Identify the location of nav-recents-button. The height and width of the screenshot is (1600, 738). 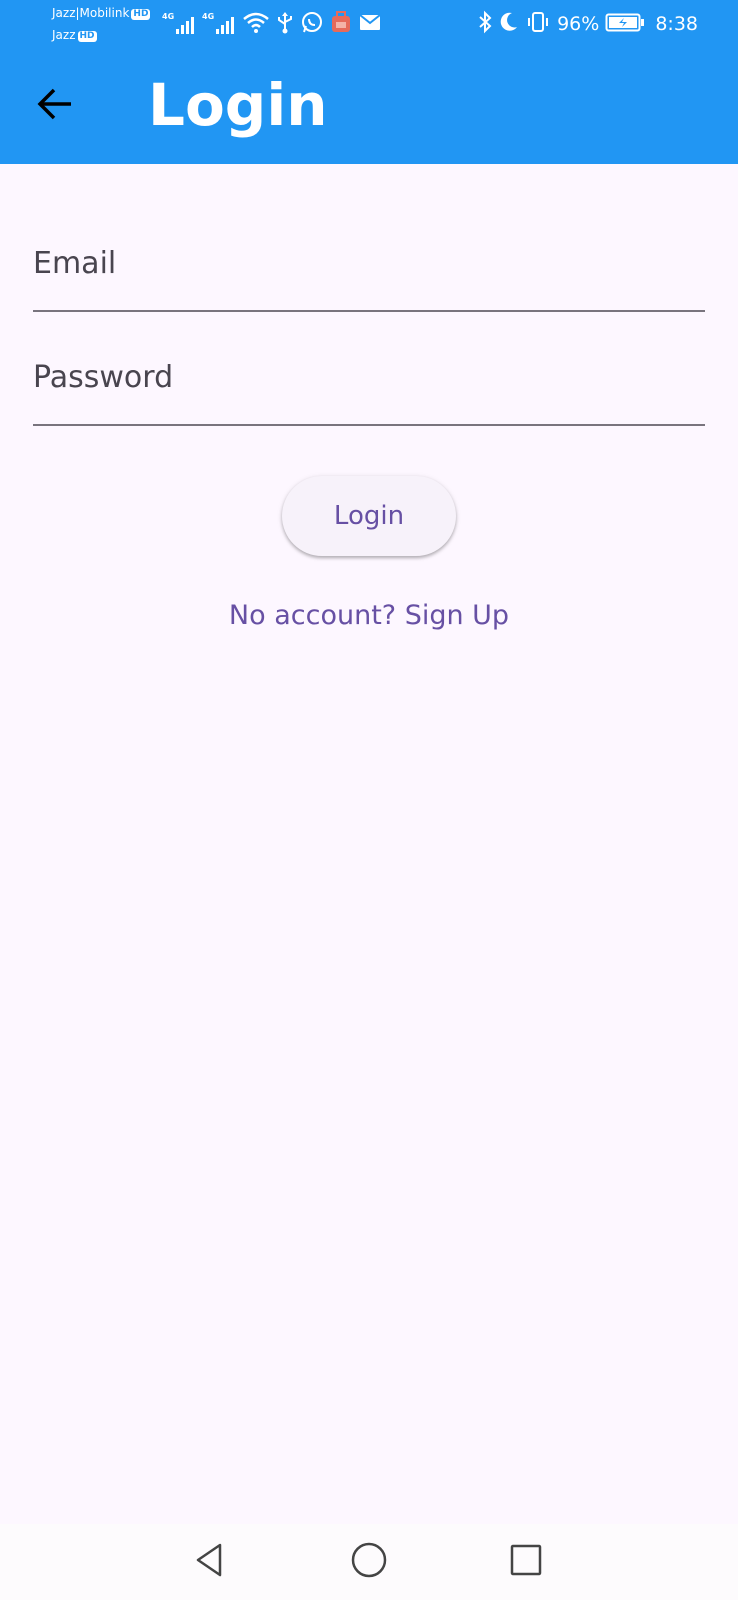
(526, 1562).